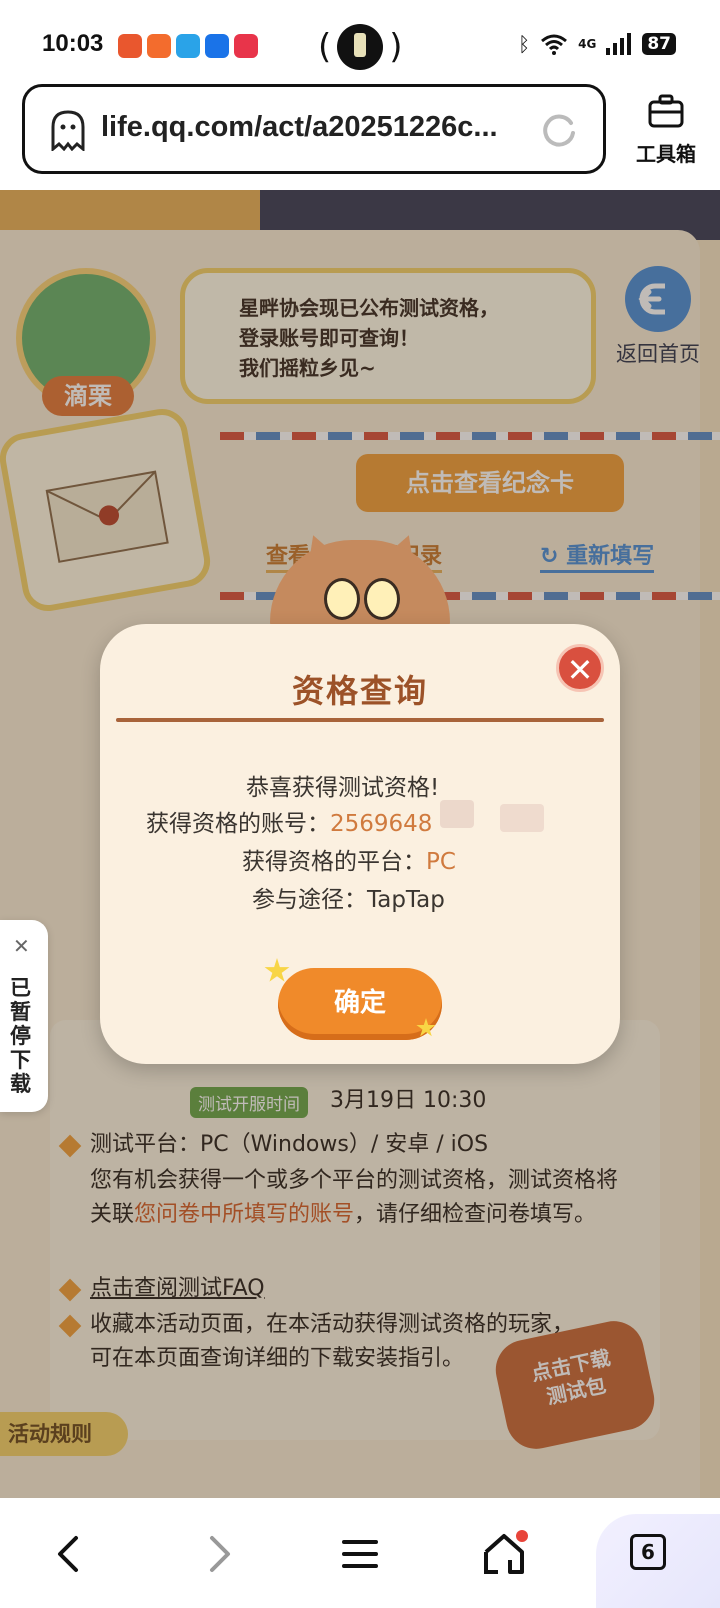 The image size is (720, 1608). What do you see at coordinates (648, 1552) in the screenshot?
I see `tab-switcher-button: 6` at bounding box center [648, 1552].